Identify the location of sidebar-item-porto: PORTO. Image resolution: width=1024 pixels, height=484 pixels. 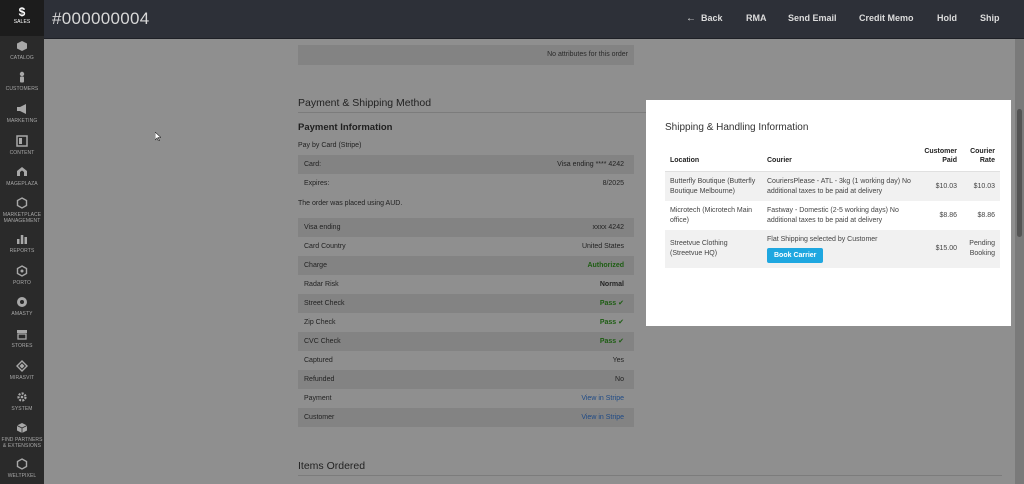
(22, 277).